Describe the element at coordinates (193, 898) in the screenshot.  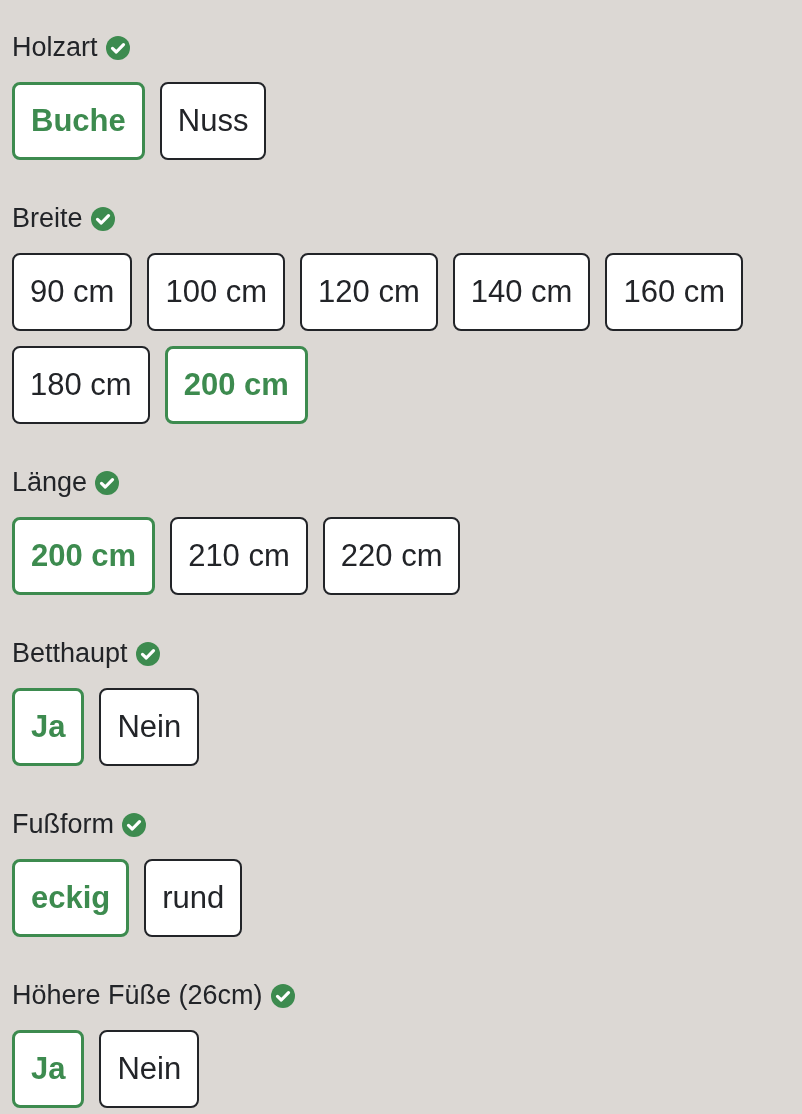
I see `option-button: rund` at that location.